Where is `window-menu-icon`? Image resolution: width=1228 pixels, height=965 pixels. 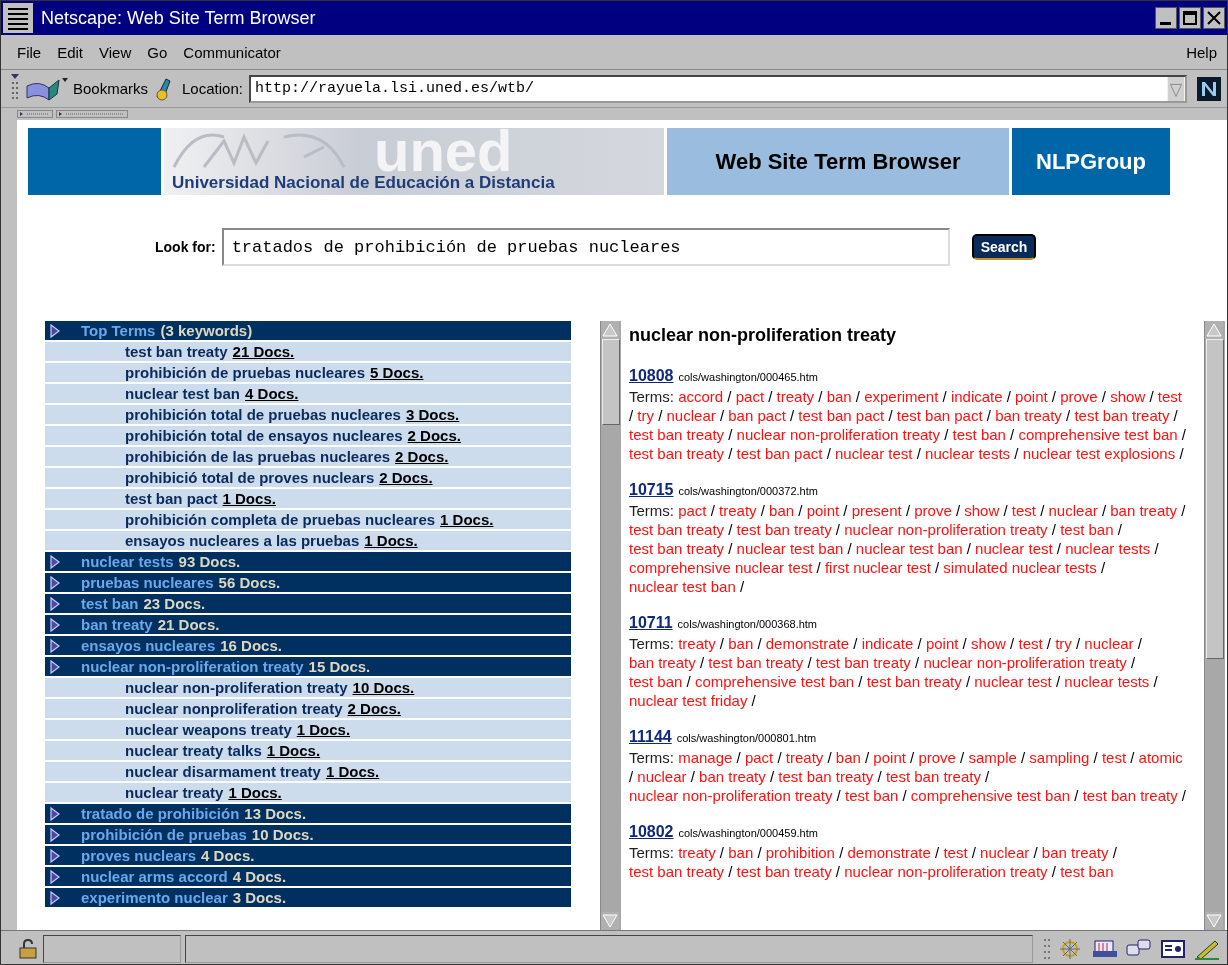
window-menu-icon is located at coordinates (18, 18).